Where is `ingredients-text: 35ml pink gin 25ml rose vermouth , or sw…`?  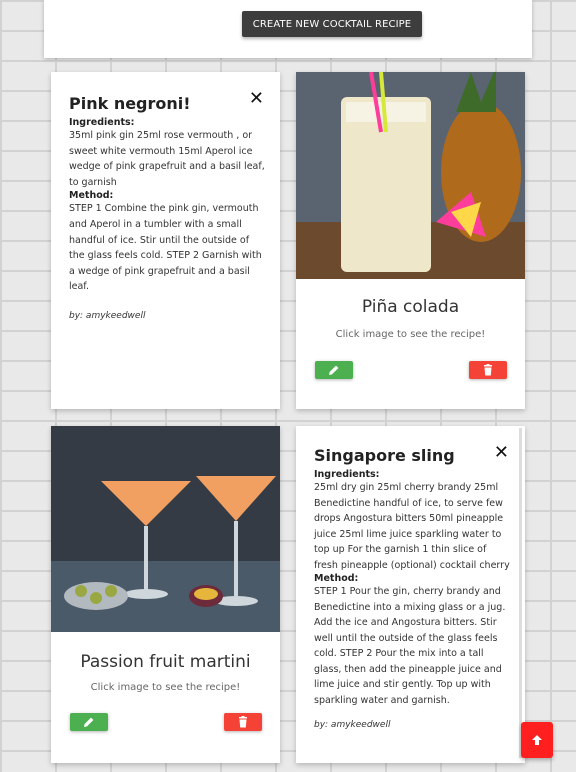
ingredients-text: 35ml pink gin 25ml rose vermouth , or sw… is located at coordinates (167, 159).